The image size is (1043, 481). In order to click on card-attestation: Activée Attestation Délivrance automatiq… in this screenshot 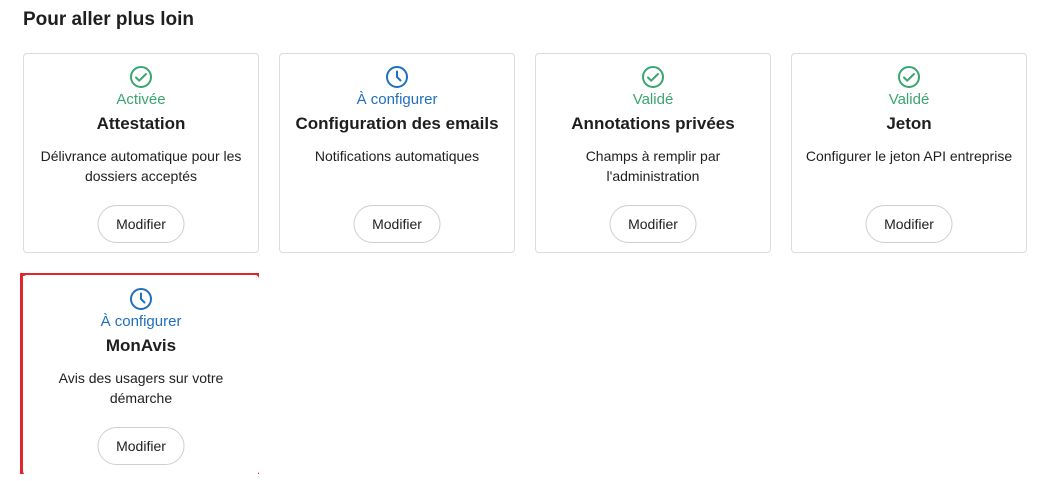, I will do `click(141, 153)`.